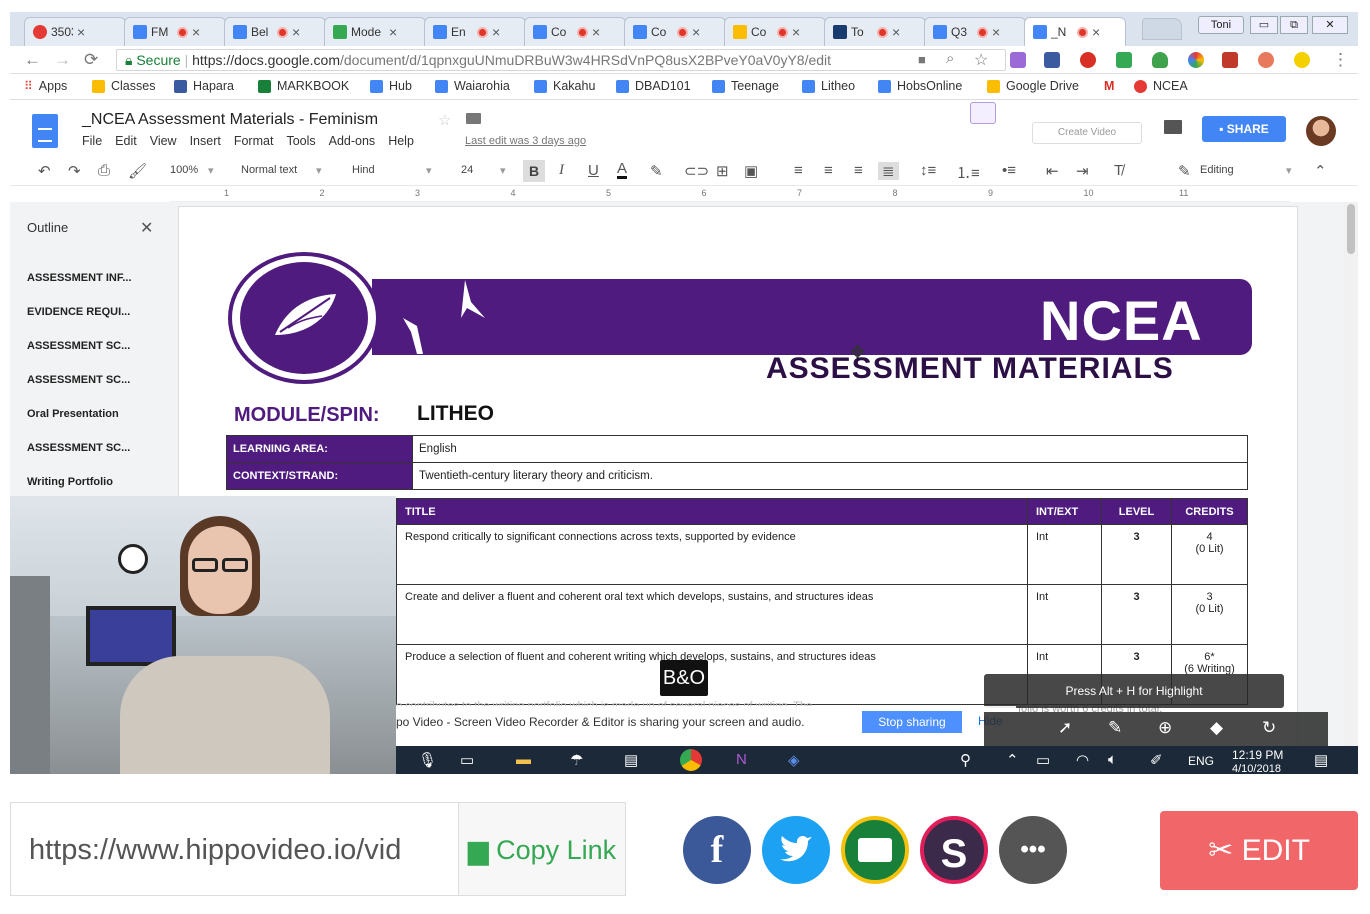 This screenshot has width=1370, height=914. What do you see at coordinates (1351, 229) in the screenshot?
I see `scrollbar-thumb` at bounding box center [1351, 229].